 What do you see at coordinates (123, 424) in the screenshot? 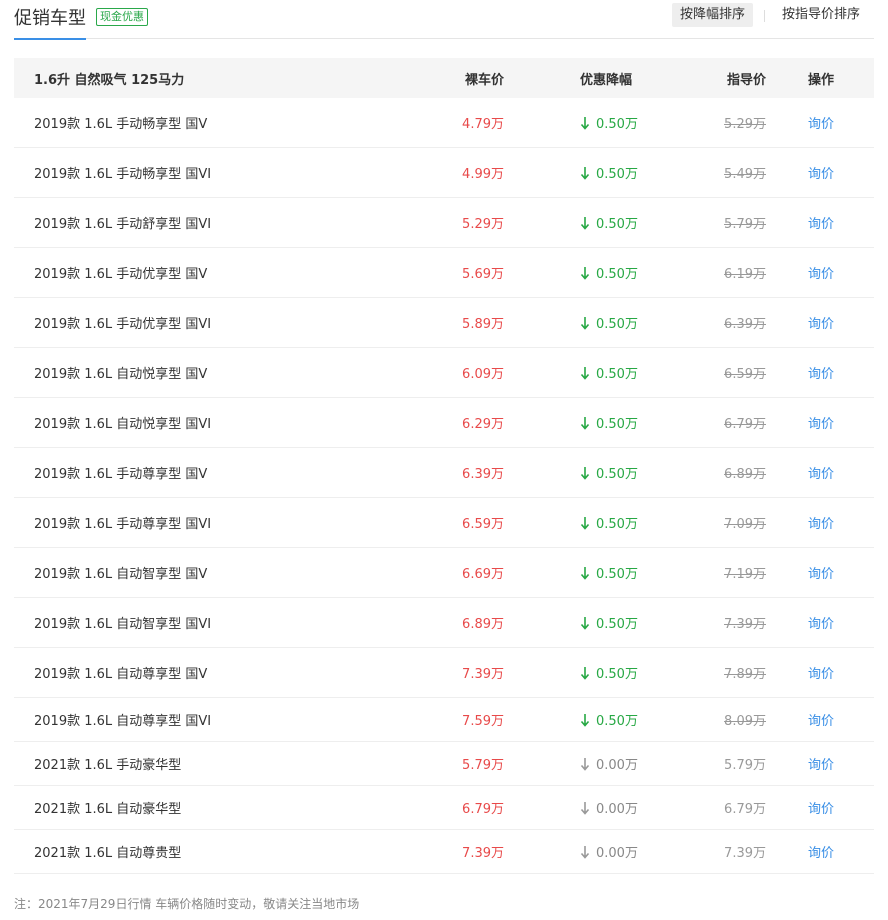
I see `car-model-name: 2019款 1.6L 自动悦享型 国VI` at bounding box center [123, 424].